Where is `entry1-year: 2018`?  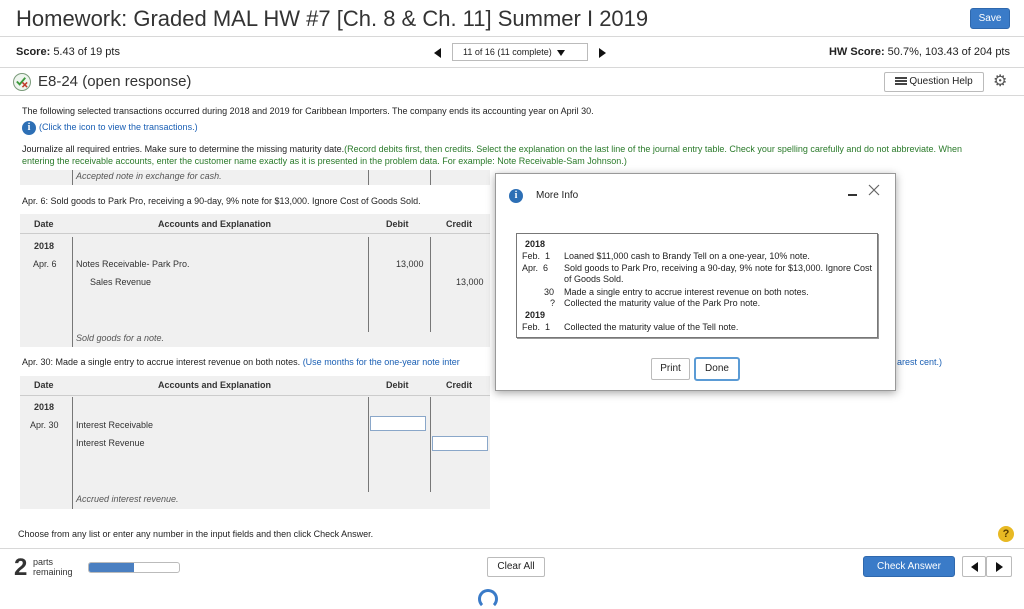
entry1-year: 2018 is located at coordinates (44, 246).